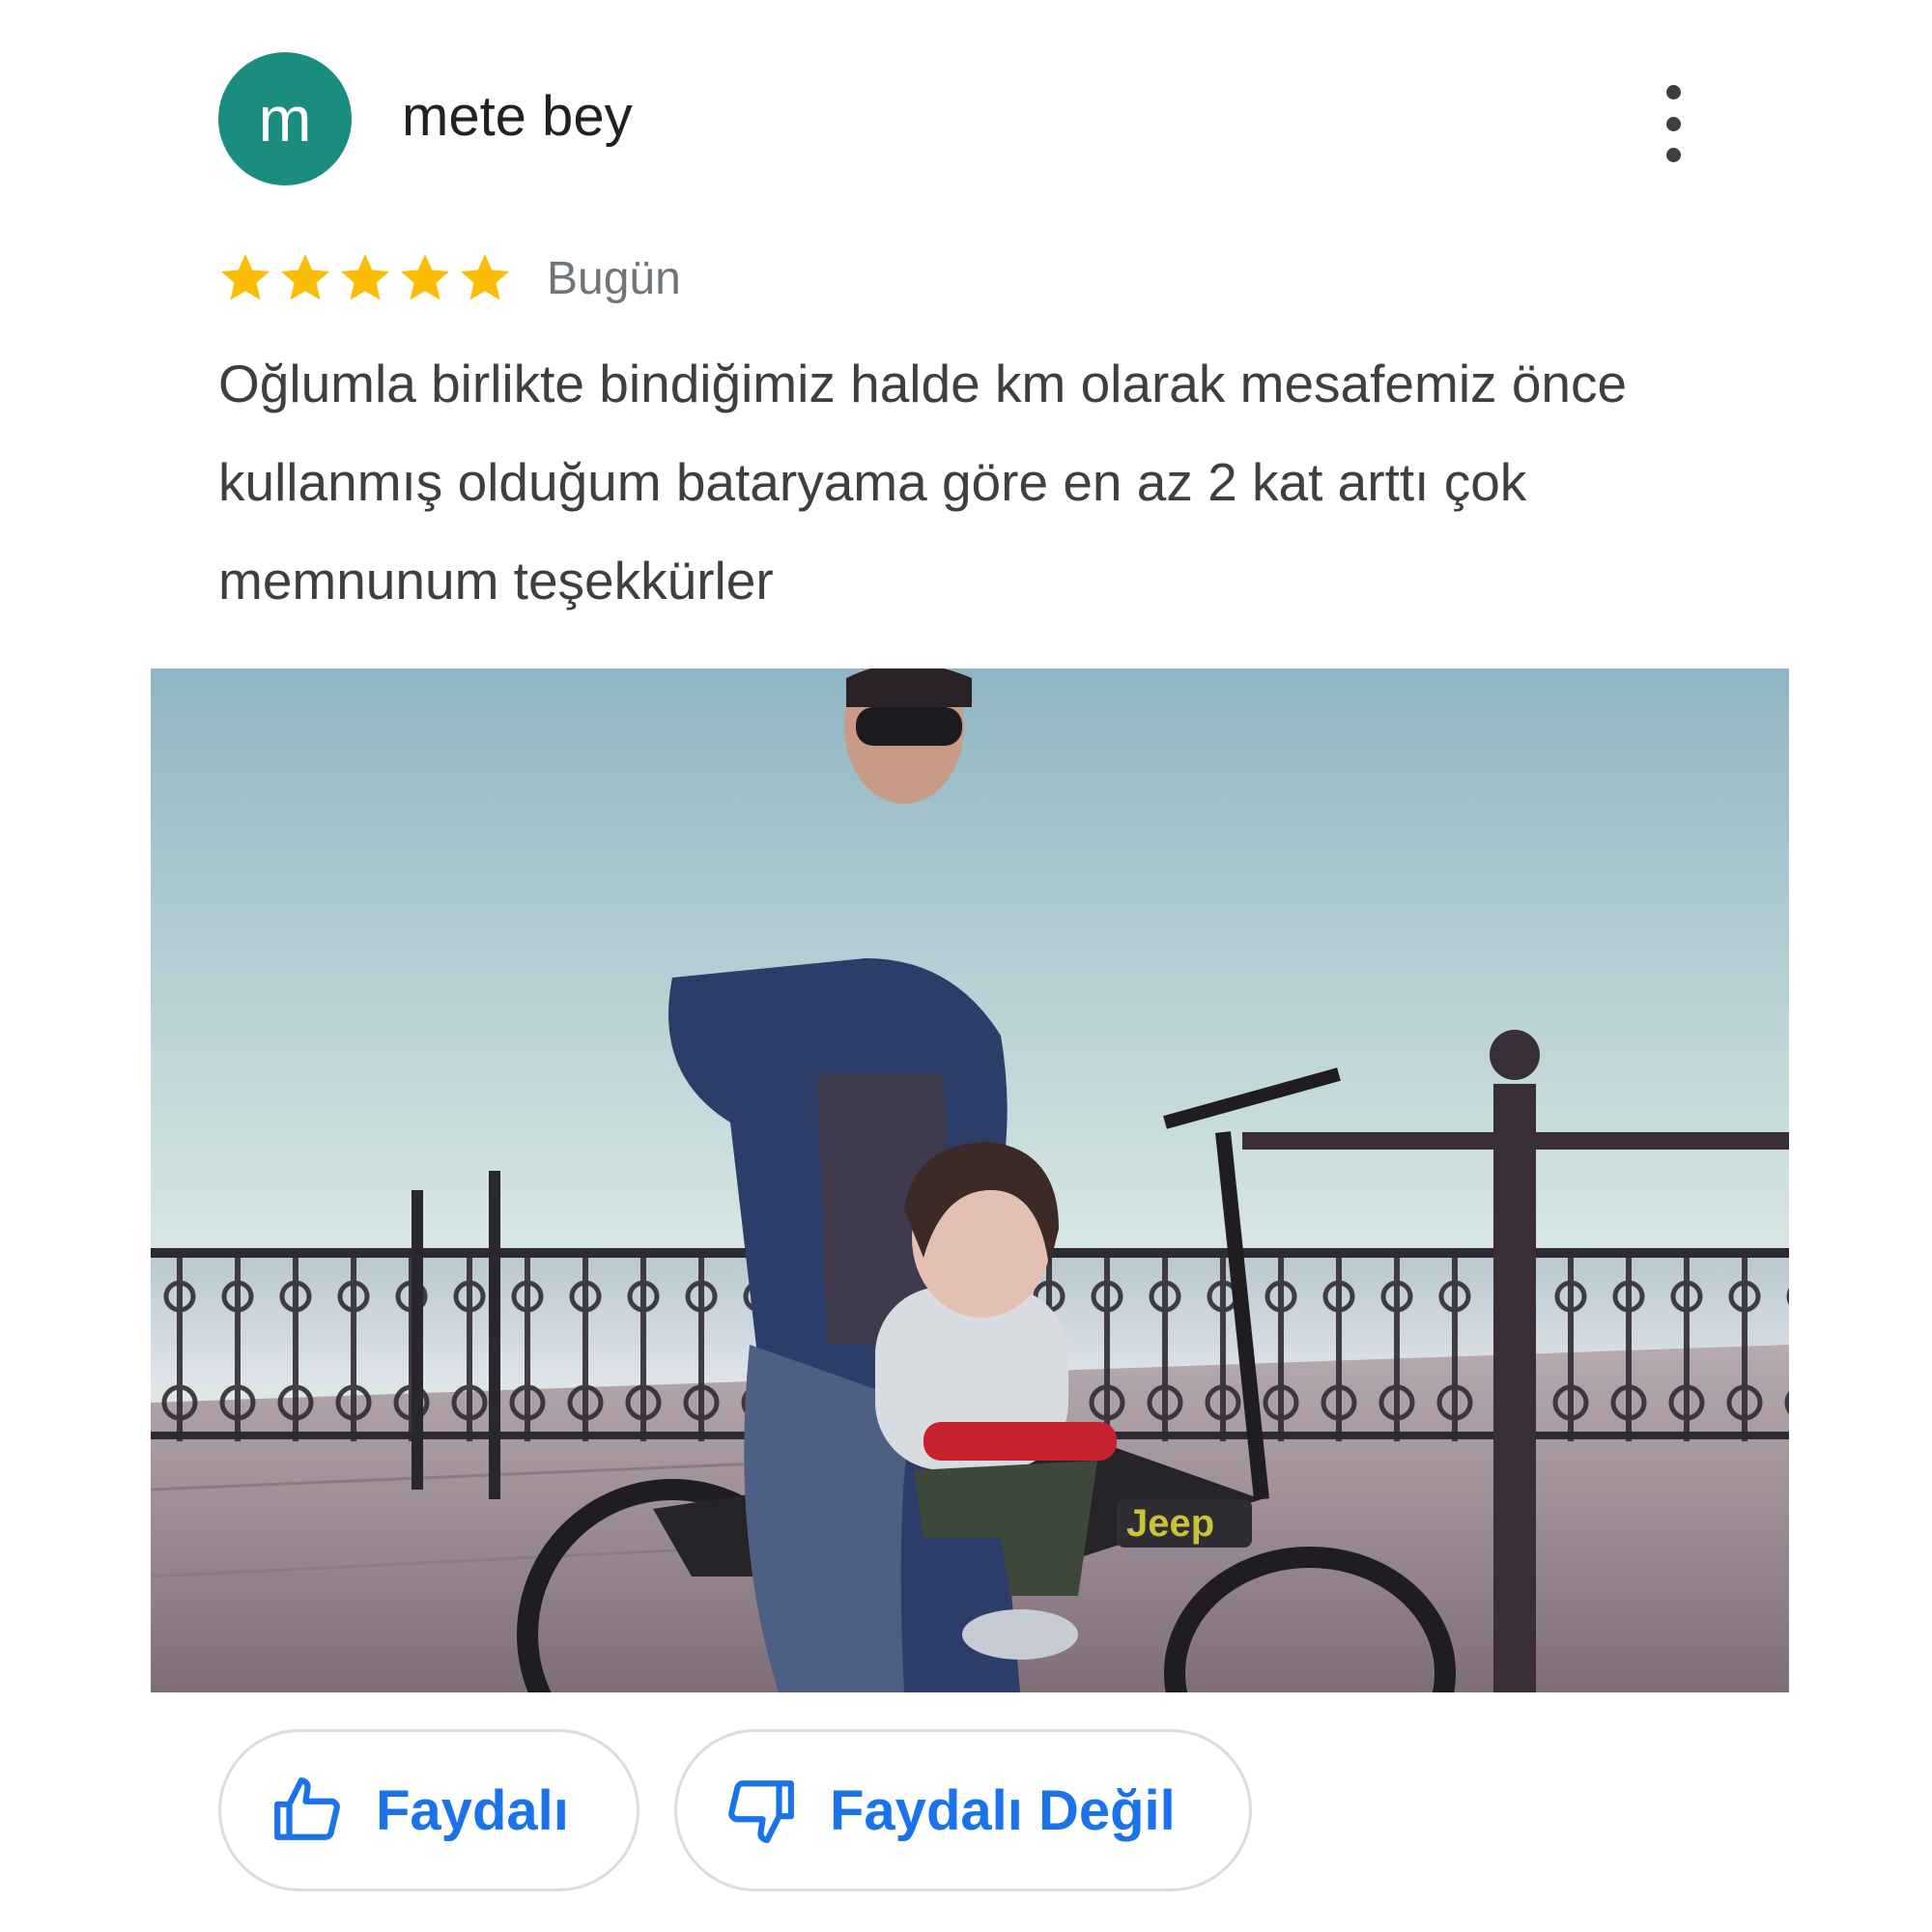 This screenshot has height=1932, width=1932. I want to click on avatar: m, so click(285, 118).